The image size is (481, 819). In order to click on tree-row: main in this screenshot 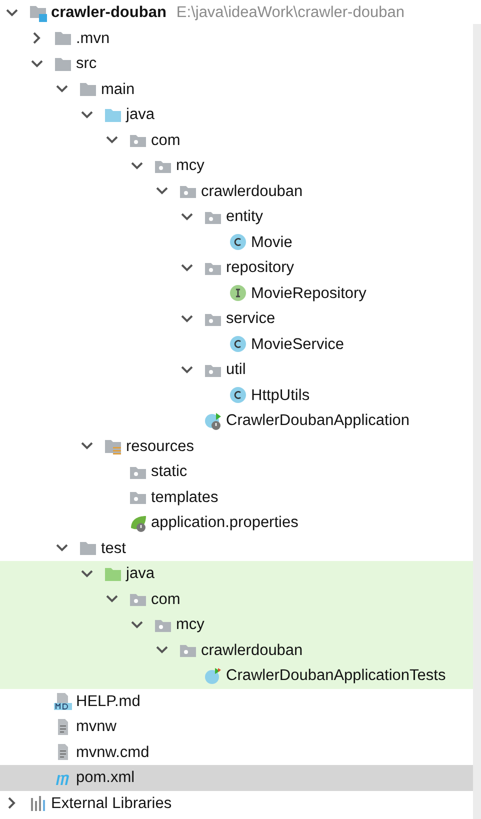, I will do `click(236, 89)`.